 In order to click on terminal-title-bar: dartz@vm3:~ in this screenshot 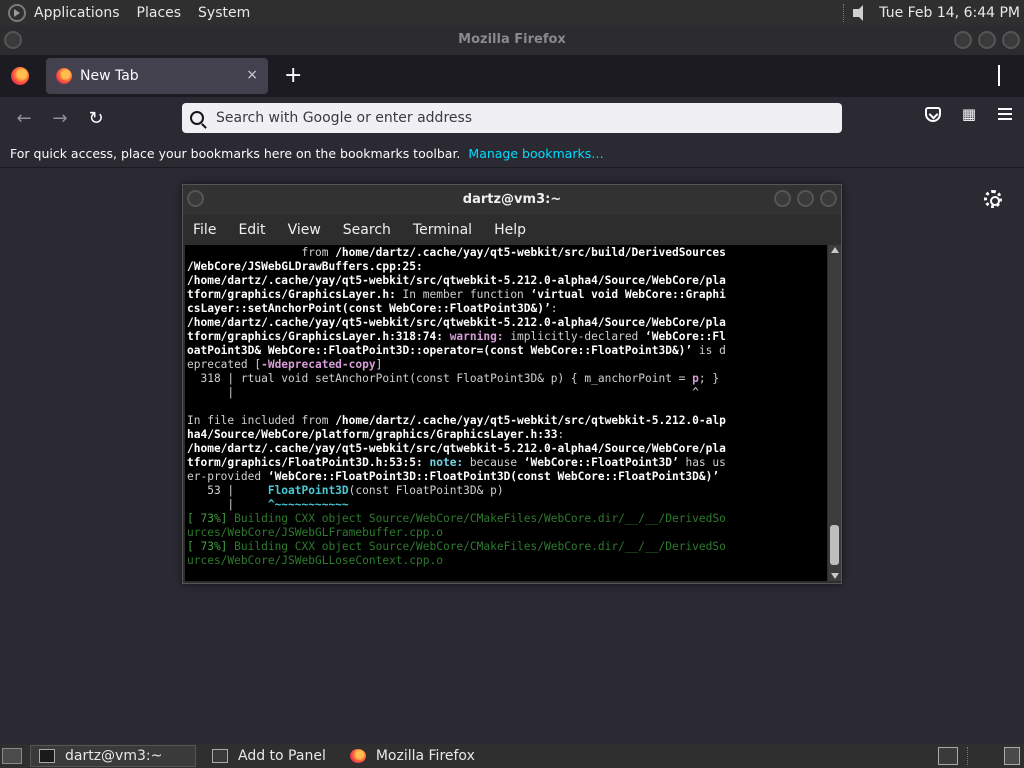, I will do `click(512, 200)`.